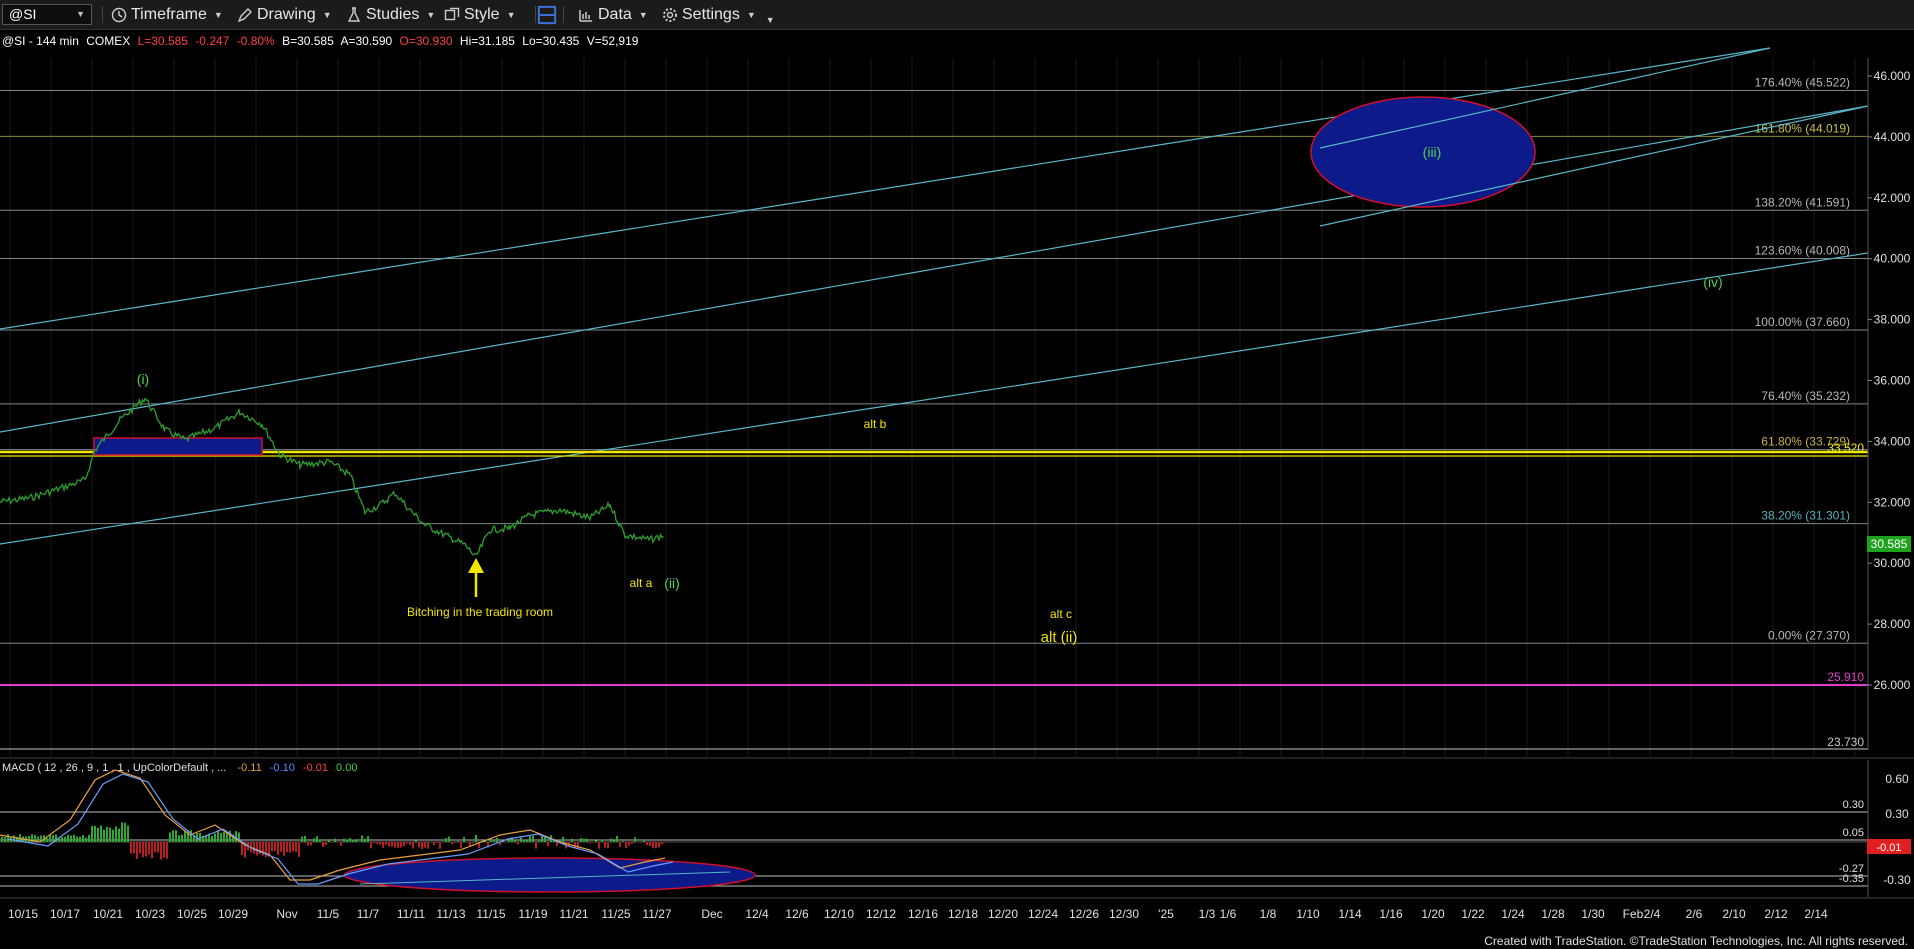  I want to click on timeframe-button: Timeframe ▼, so click(167, 14).